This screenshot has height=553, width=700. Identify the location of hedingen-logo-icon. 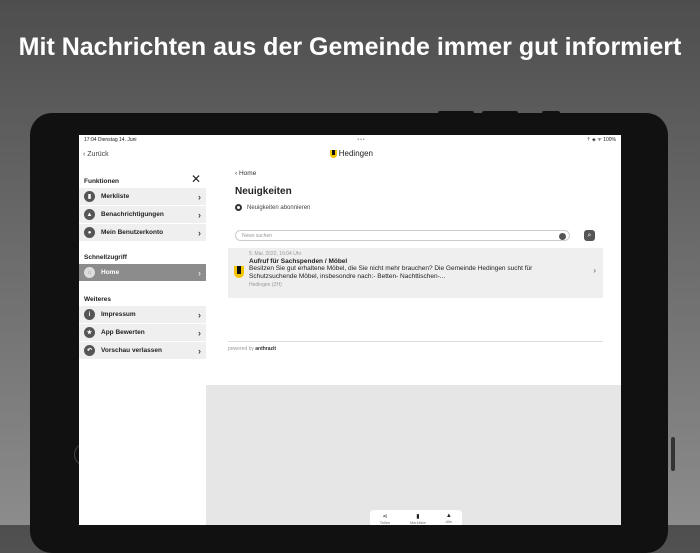
(239, 272).